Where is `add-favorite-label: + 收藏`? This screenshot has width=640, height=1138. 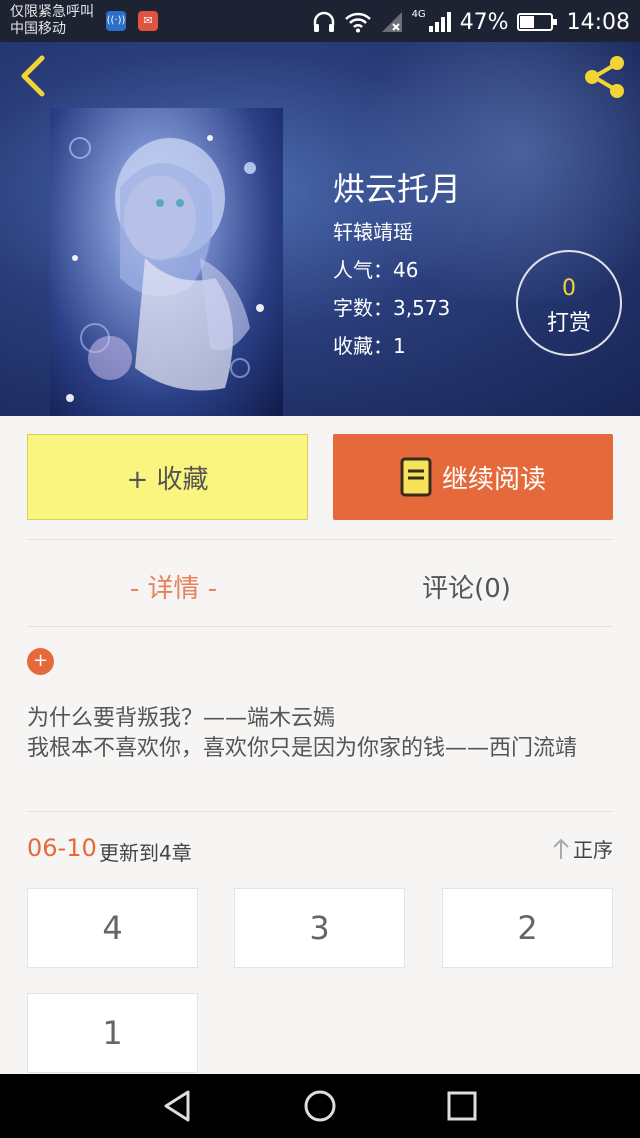 add-favorite-label: + 收藏 is located at coordinates (167, 479).